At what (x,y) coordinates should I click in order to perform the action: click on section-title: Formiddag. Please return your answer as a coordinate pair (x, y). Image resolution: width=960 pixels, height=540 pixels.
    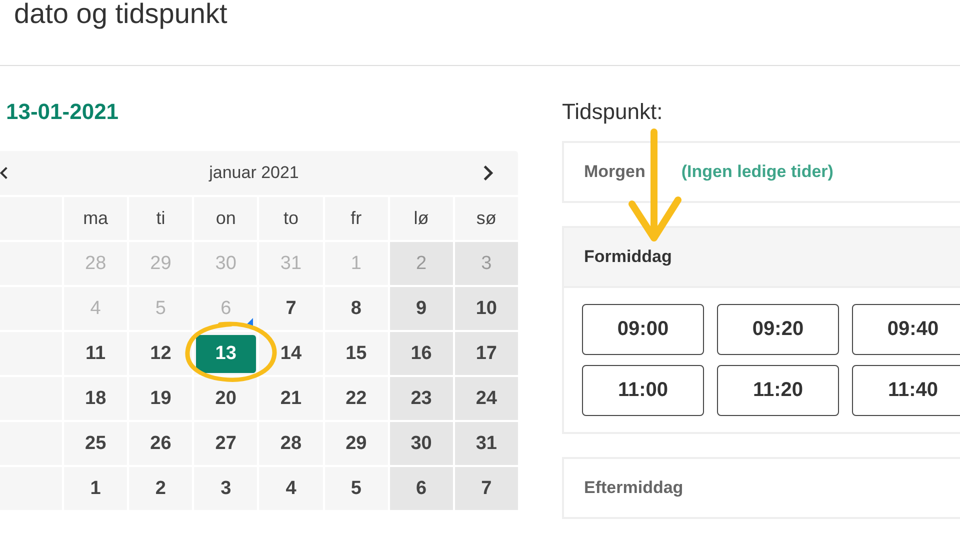
    Looking at the image, I should click on (628, 257).